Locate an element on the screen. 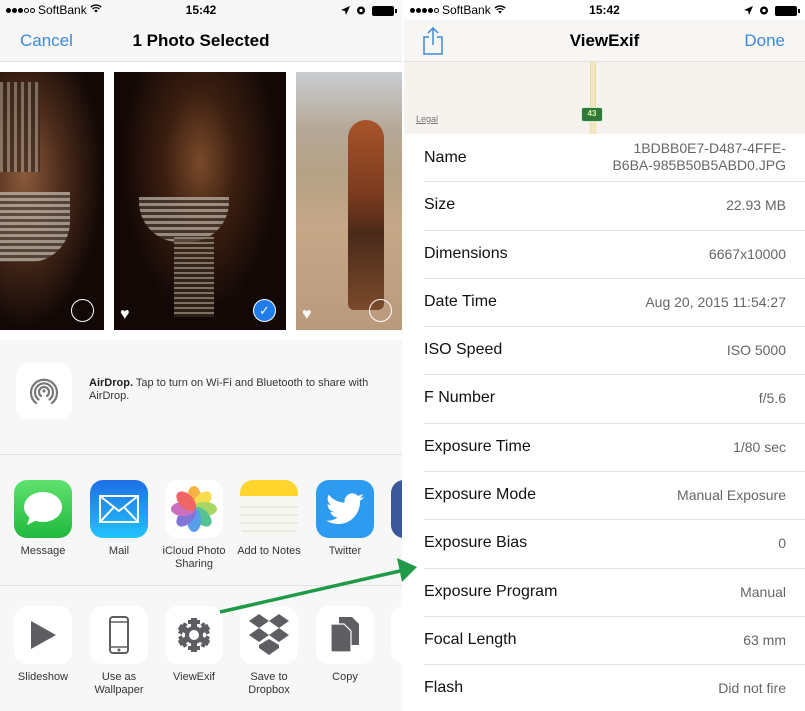 The width and height of the screenshot is (805, 711). phone-icon is located at coordinates (119, 635).